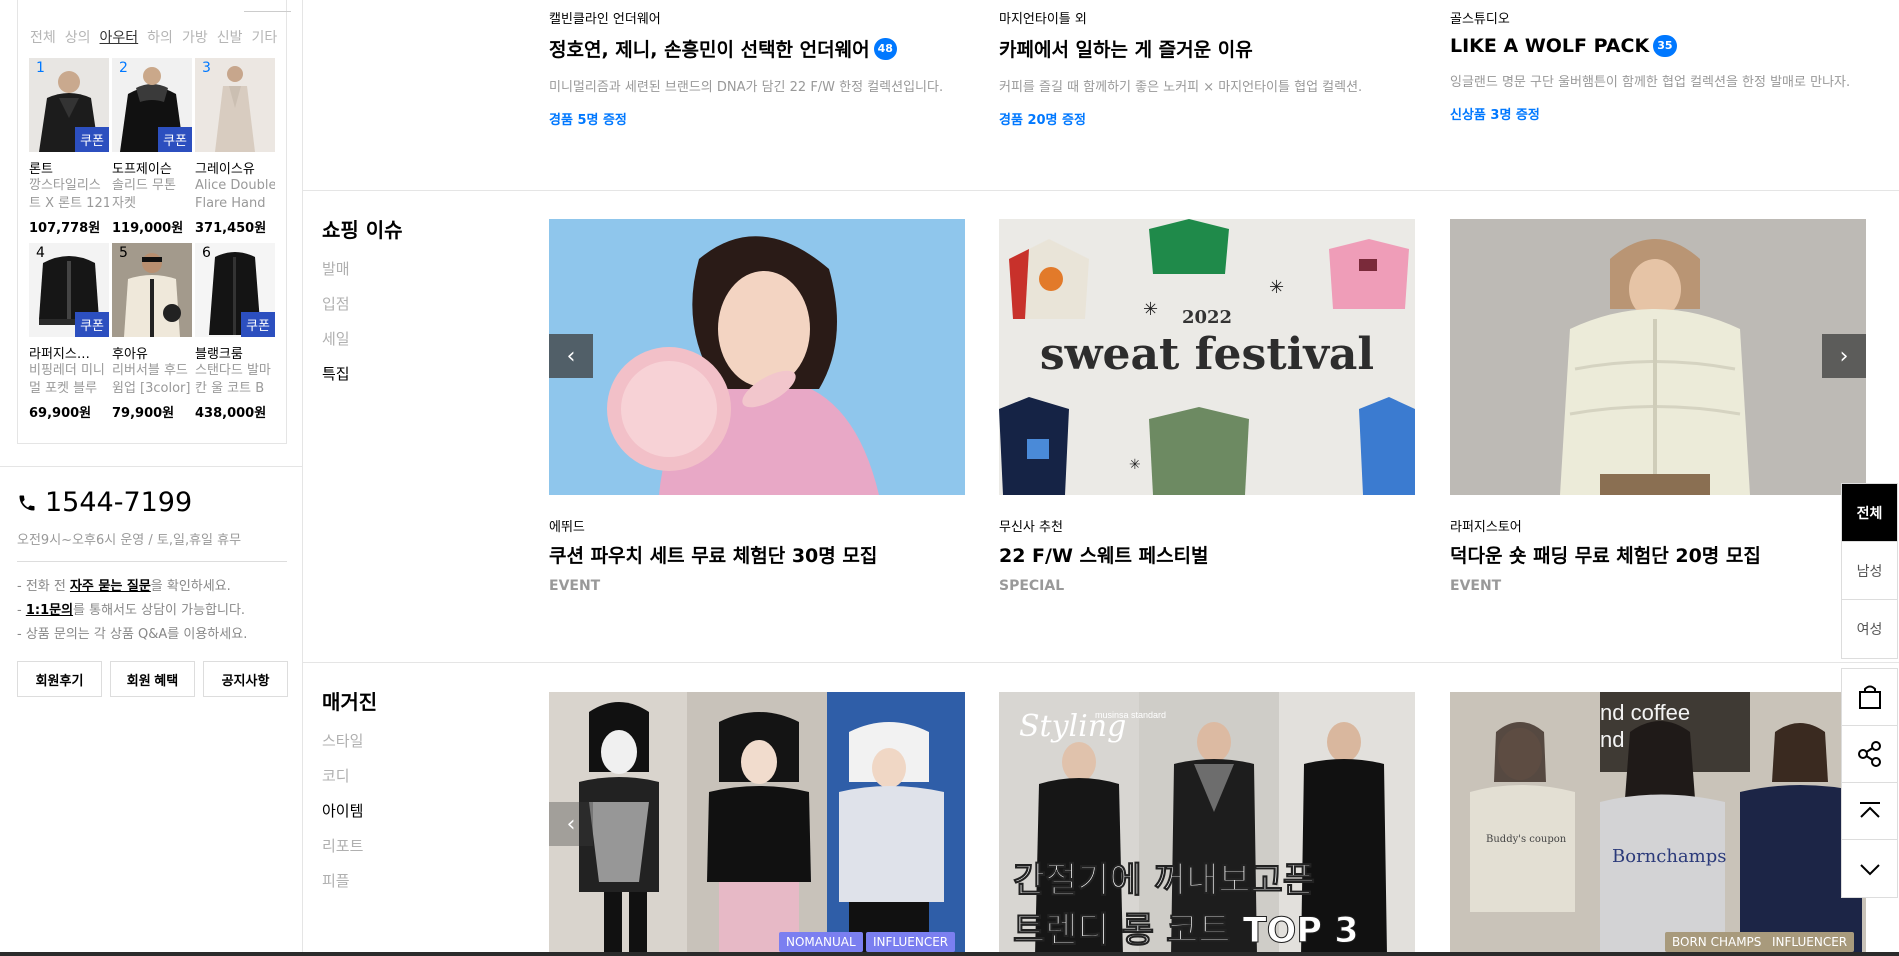  Describe the element at coordinates (235, 105) in the screenshot. I see `product-image: 3` at that location.